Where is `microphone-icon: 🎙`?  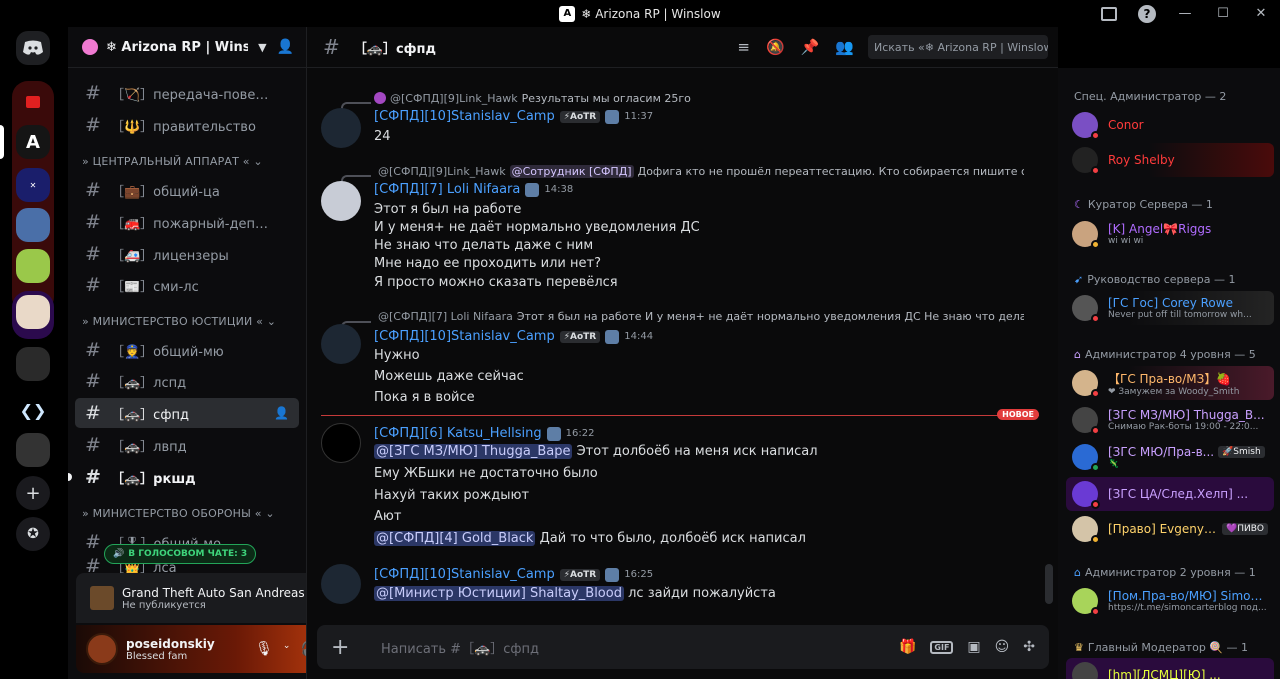 microphone-icon: 🎙 is located at coordinates (264, 649).